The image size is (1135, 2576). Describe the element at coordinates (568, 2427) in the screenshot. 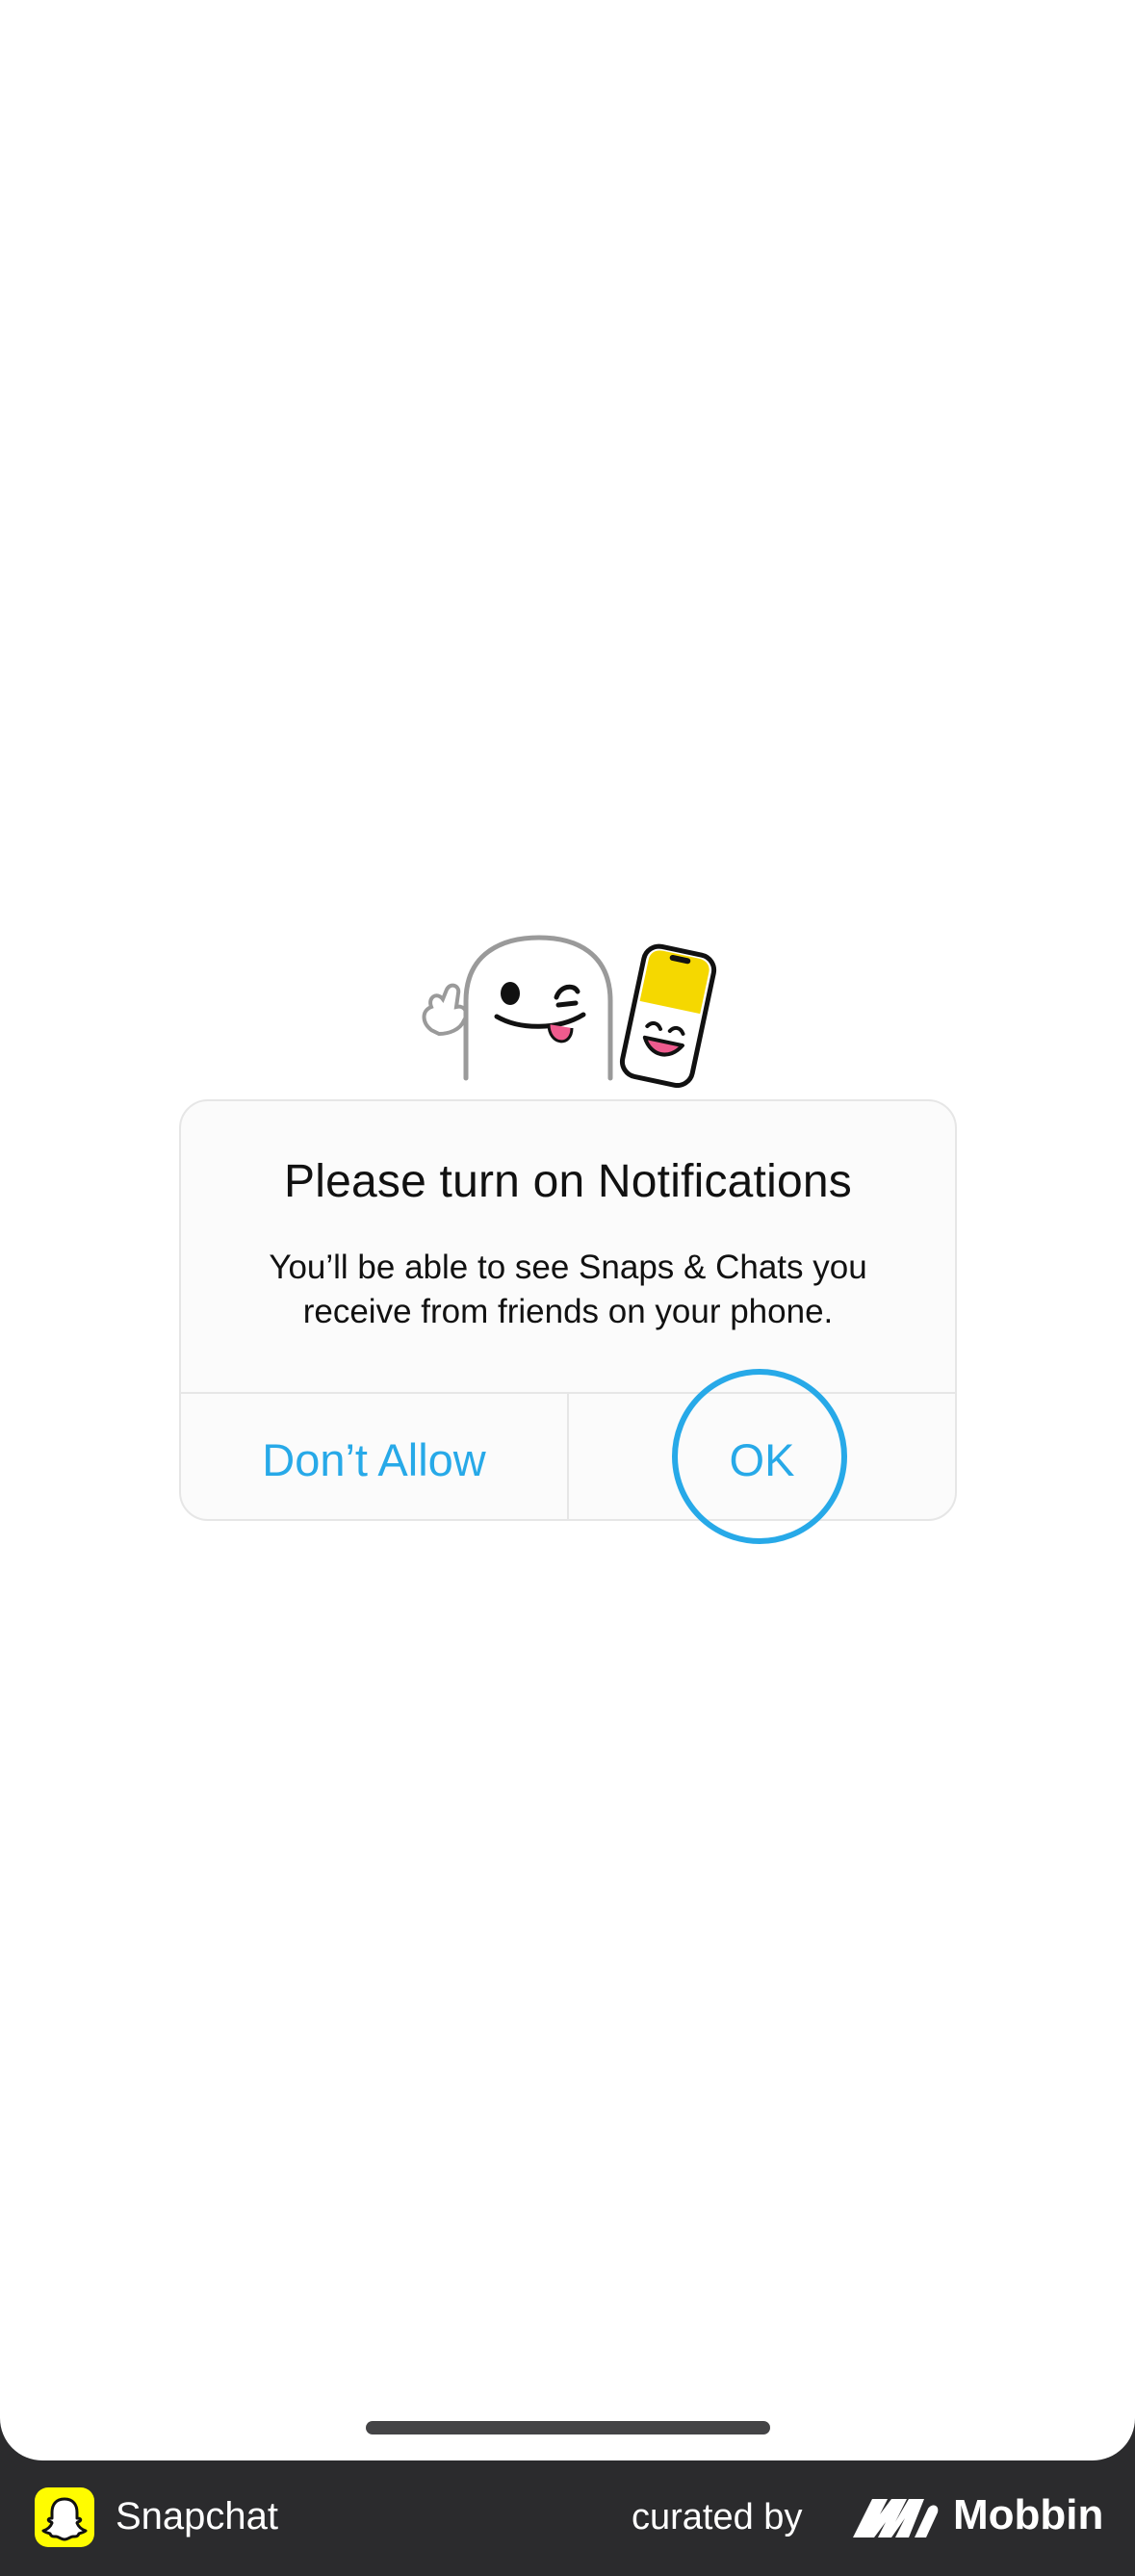

I see `home-indicator` at that location.